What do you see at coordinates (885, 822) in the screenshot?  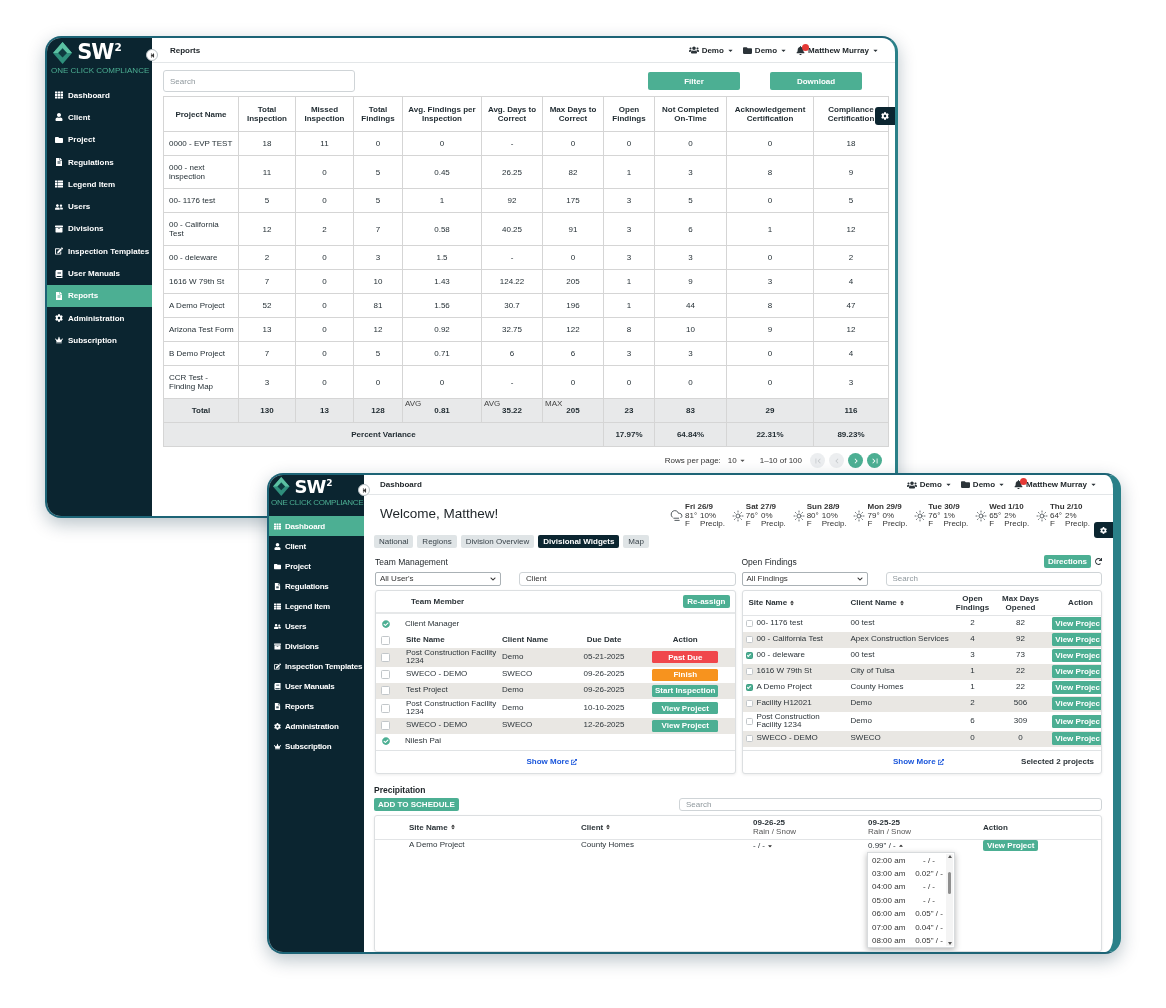 I see `column-header: 09-25-25` at bounding box center [885, 822].